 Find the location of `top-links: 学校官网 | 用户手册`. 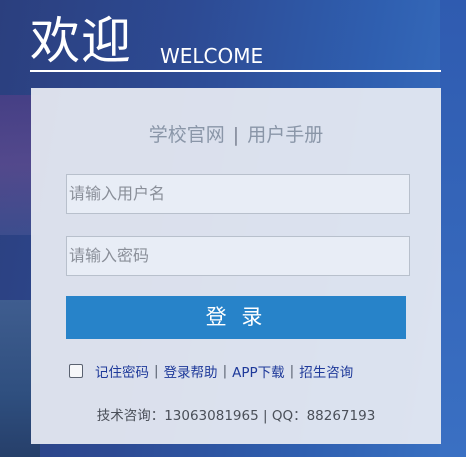

top-links: 学校官网 | 用户手册 is located at coordinates (236, 133).